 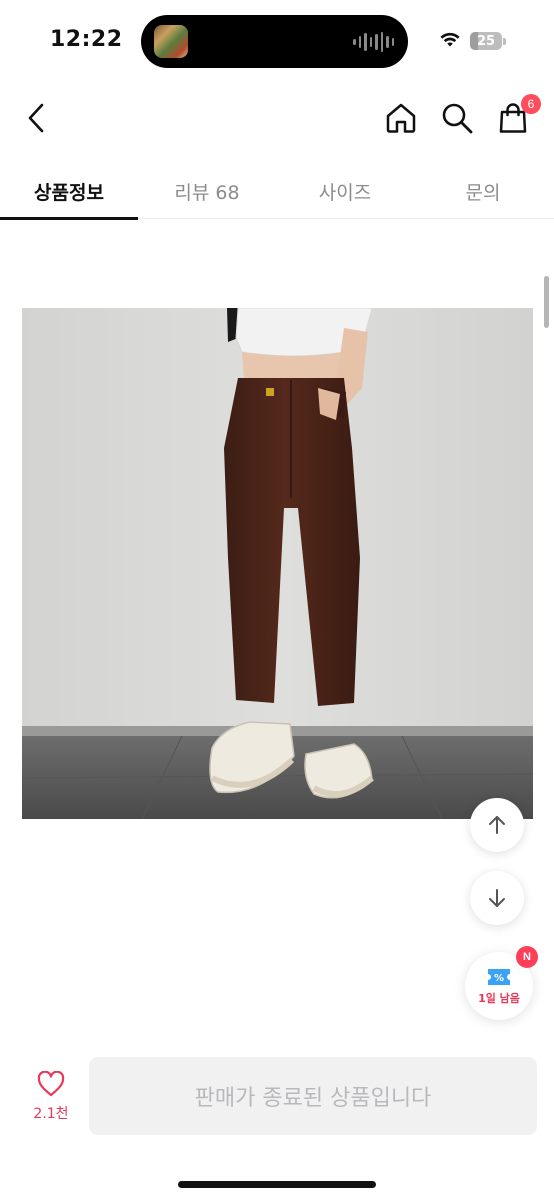 I want to click on new-badge: N, so click(x=527, y=957).